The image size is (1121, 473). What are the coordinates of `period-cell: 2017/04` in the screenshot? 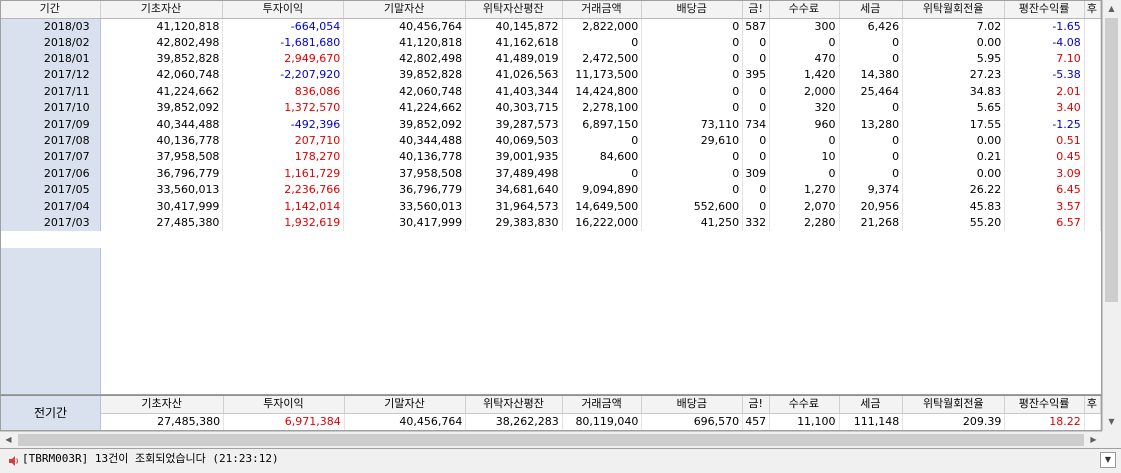 It's located at (51, 206).